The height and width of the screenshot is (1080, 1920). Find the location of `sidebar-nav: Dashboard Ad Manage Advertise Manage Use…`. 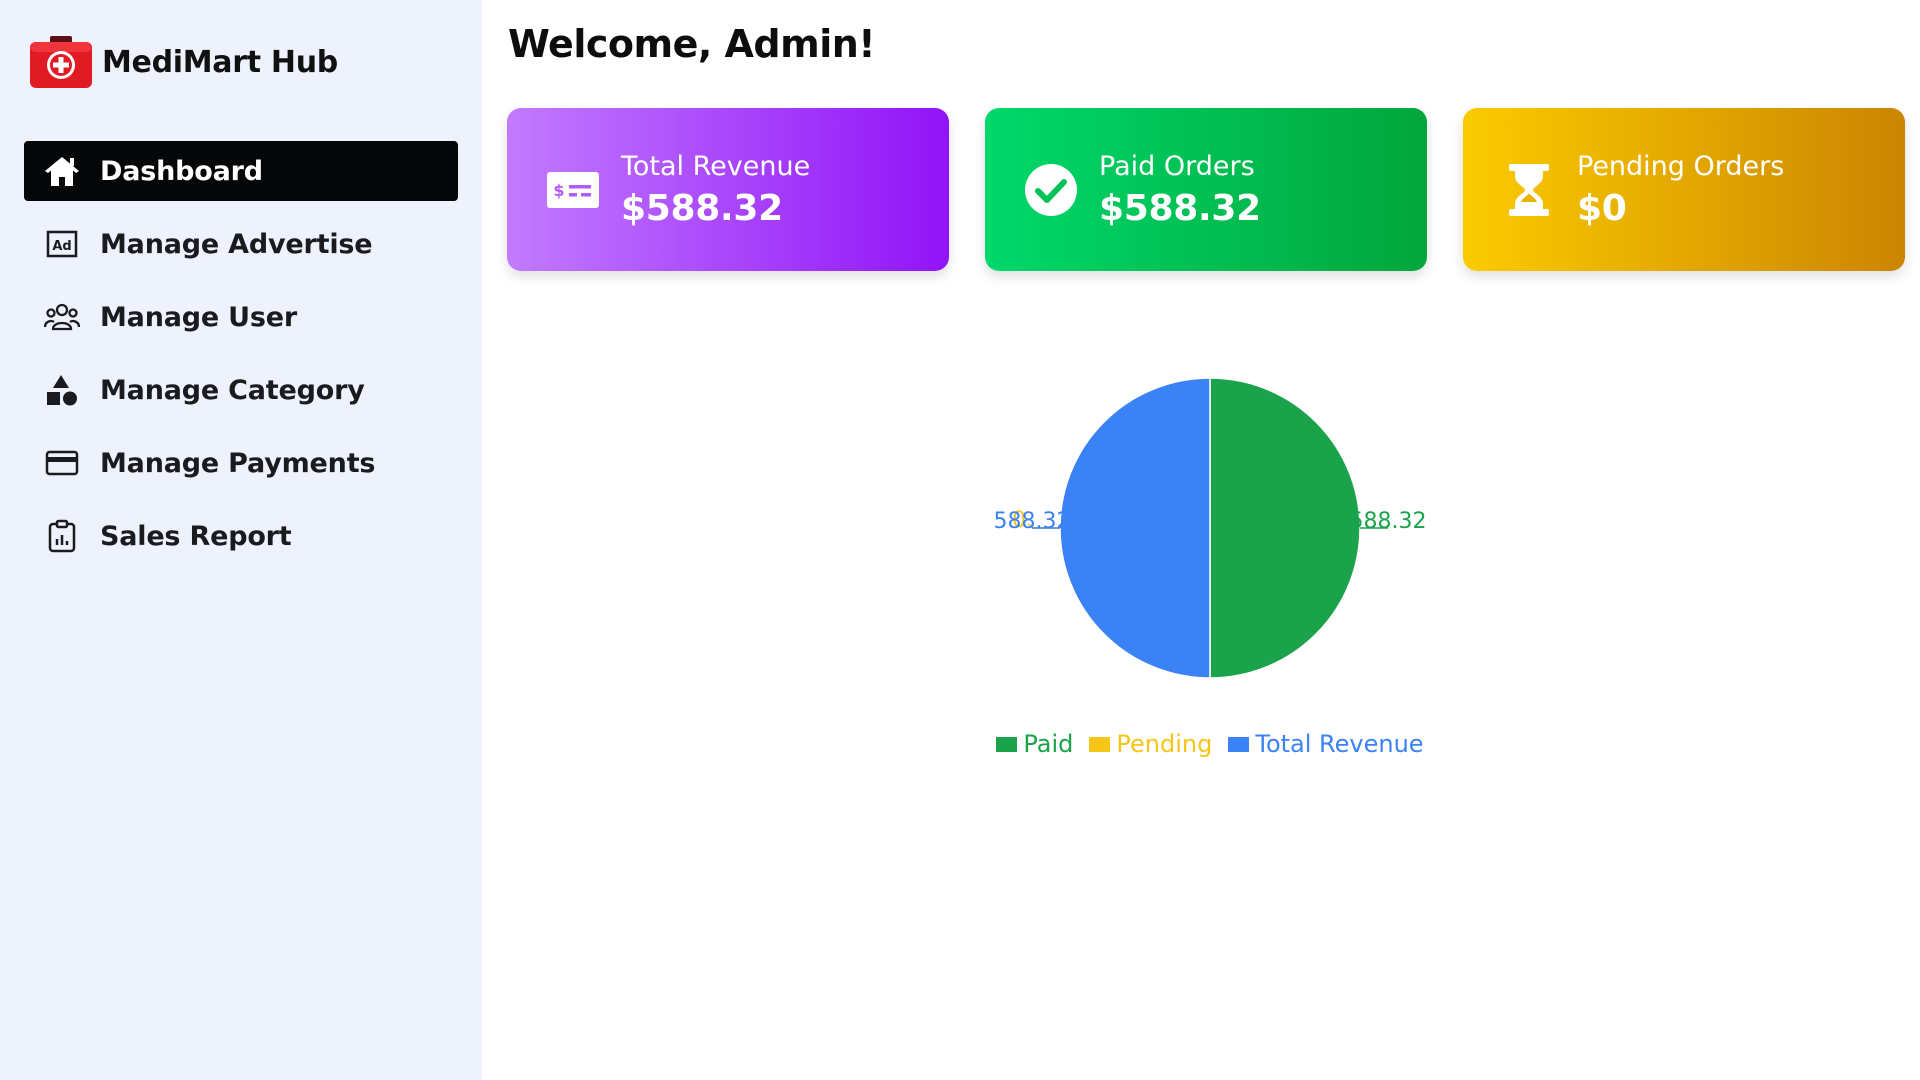

sidebar-nav: Dashboard Ad Manage Advertise Manage Use… is located at coordinates (241, 360).